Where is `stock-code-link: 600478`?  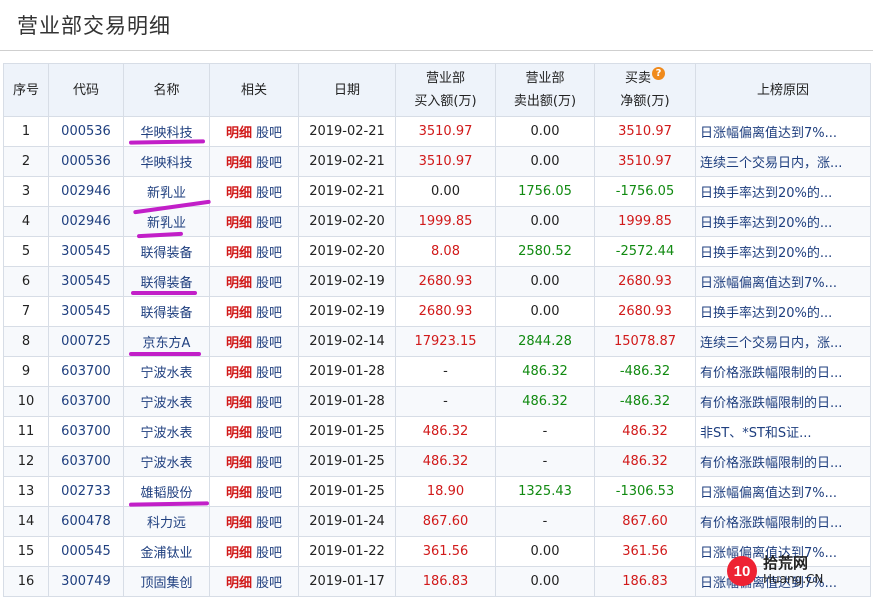
stock-code-link: 600478 is located at coordinates (86, 521).